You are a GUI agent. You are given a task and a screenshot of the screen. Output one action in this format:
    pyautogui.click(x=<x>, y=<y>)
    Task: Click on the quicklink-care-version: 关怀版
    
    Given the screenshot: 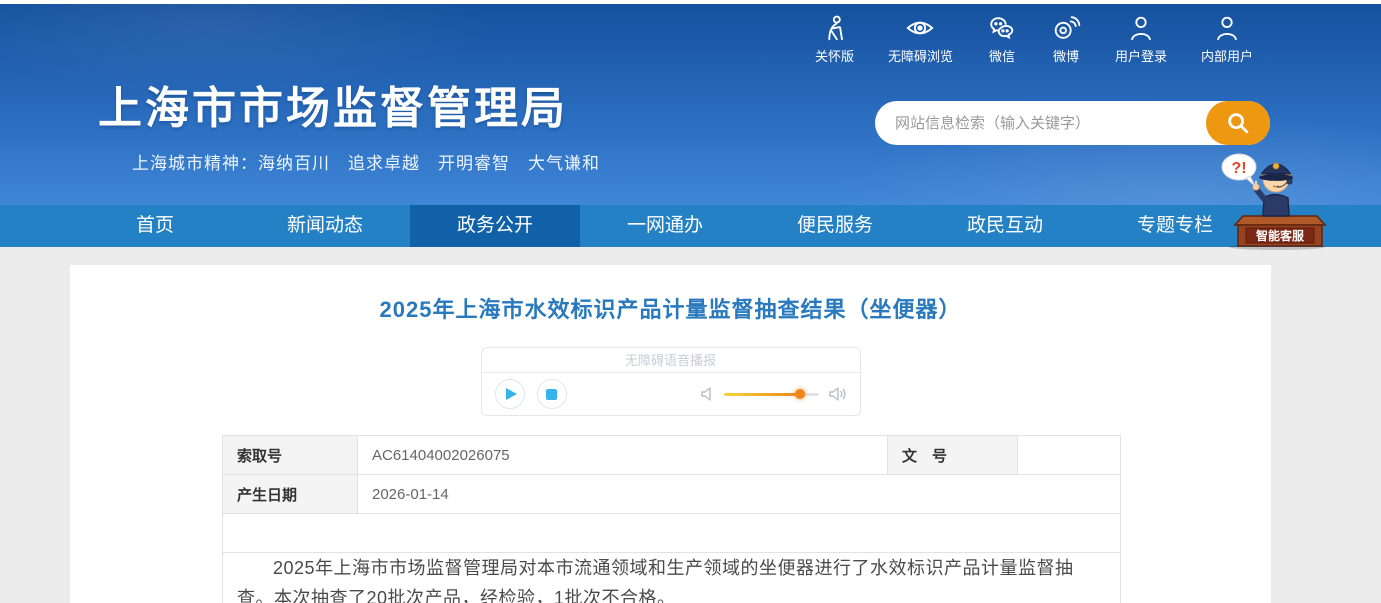 What is the action you would take?
    pyautogui.click(x=834, y=39)
    